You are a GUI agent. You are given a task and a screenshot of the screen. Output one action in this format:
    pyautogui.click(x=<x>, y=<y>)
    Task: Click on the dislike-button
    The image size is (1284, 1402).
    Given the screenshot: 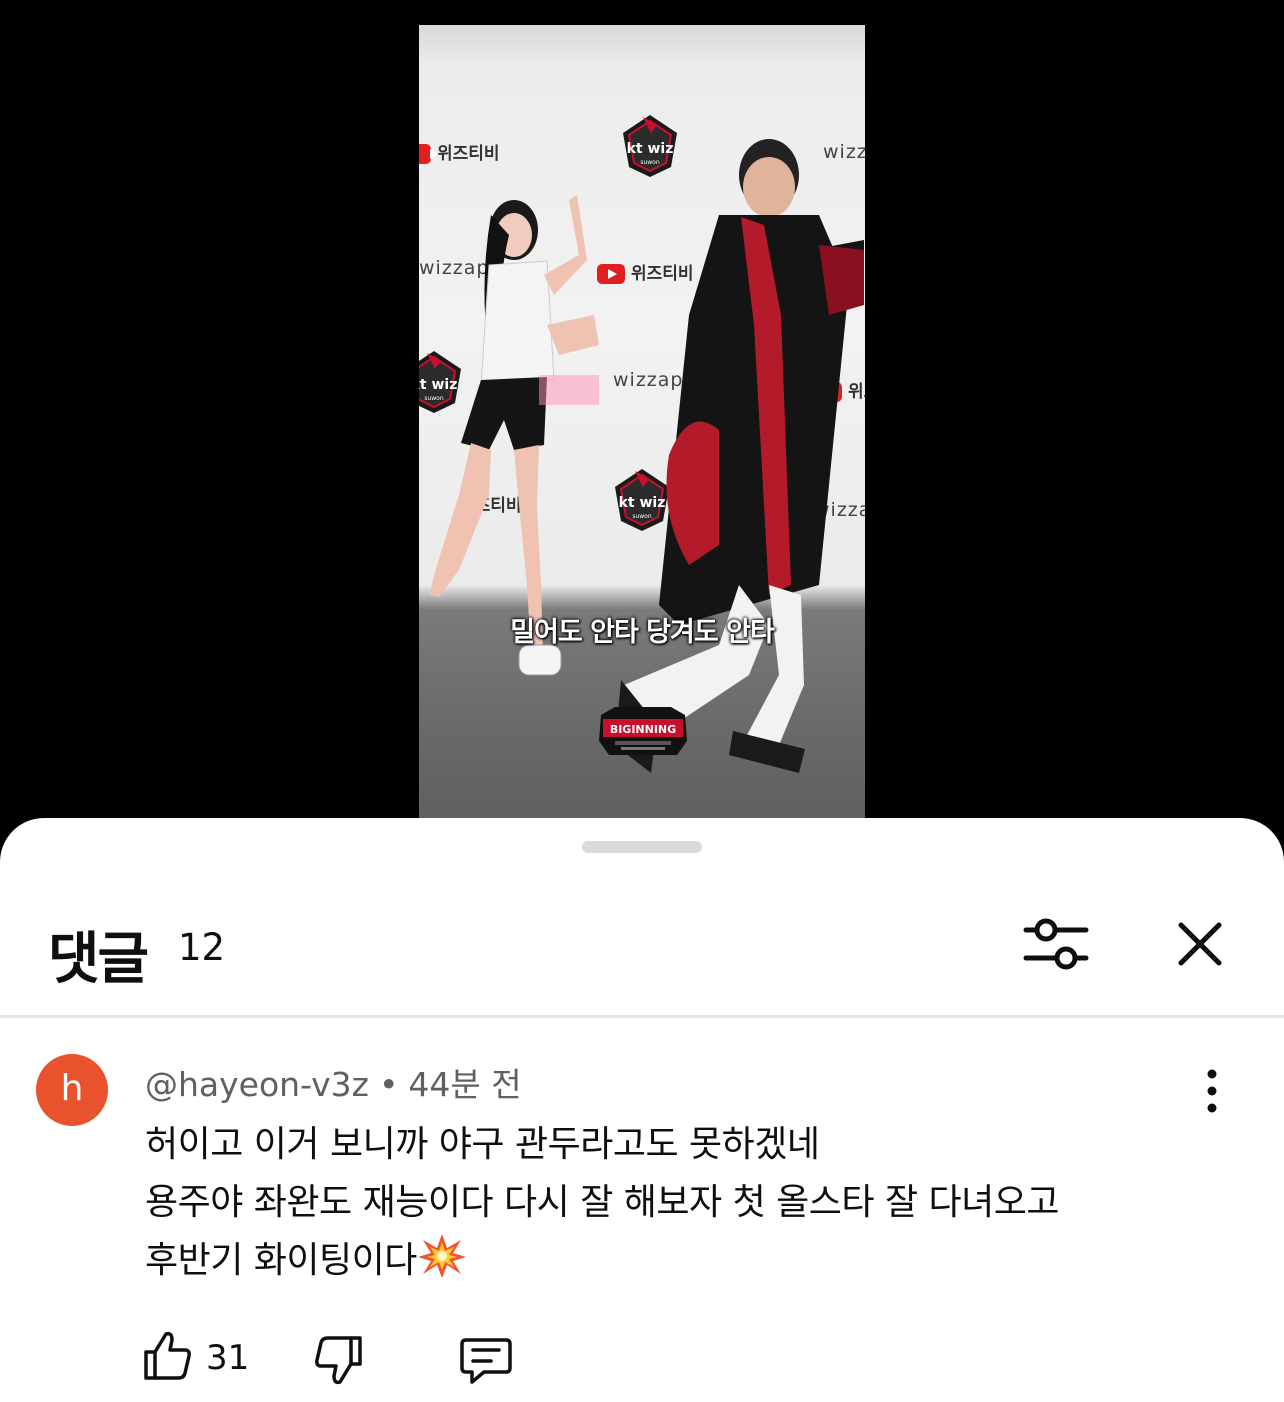 What is the action you would take?
    pyautogui.click(x=338, y=1360)
    